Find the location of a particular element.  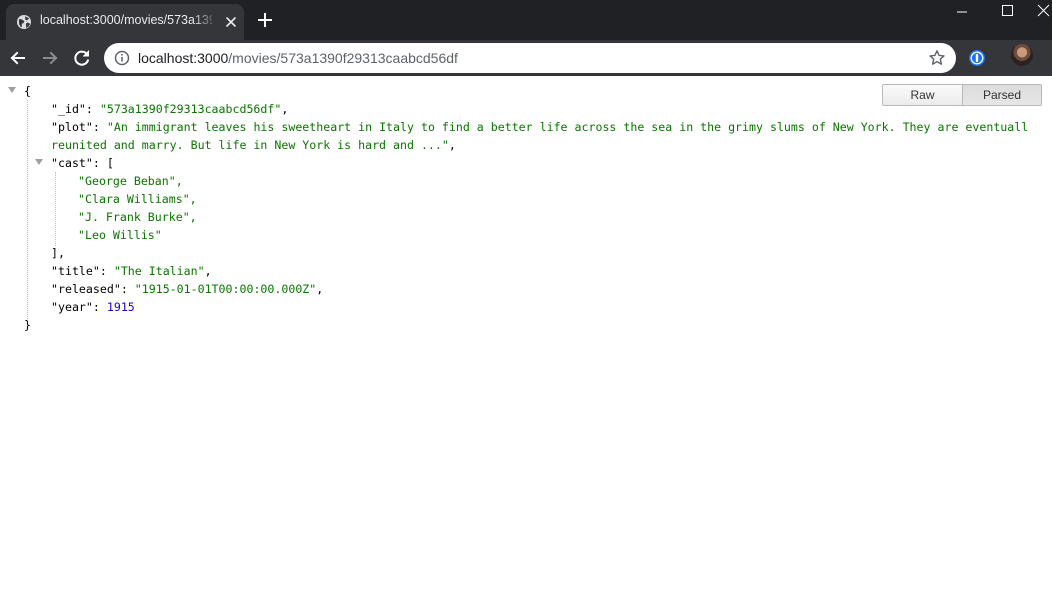

tab-title-fade is located at coordinates (205, 21).